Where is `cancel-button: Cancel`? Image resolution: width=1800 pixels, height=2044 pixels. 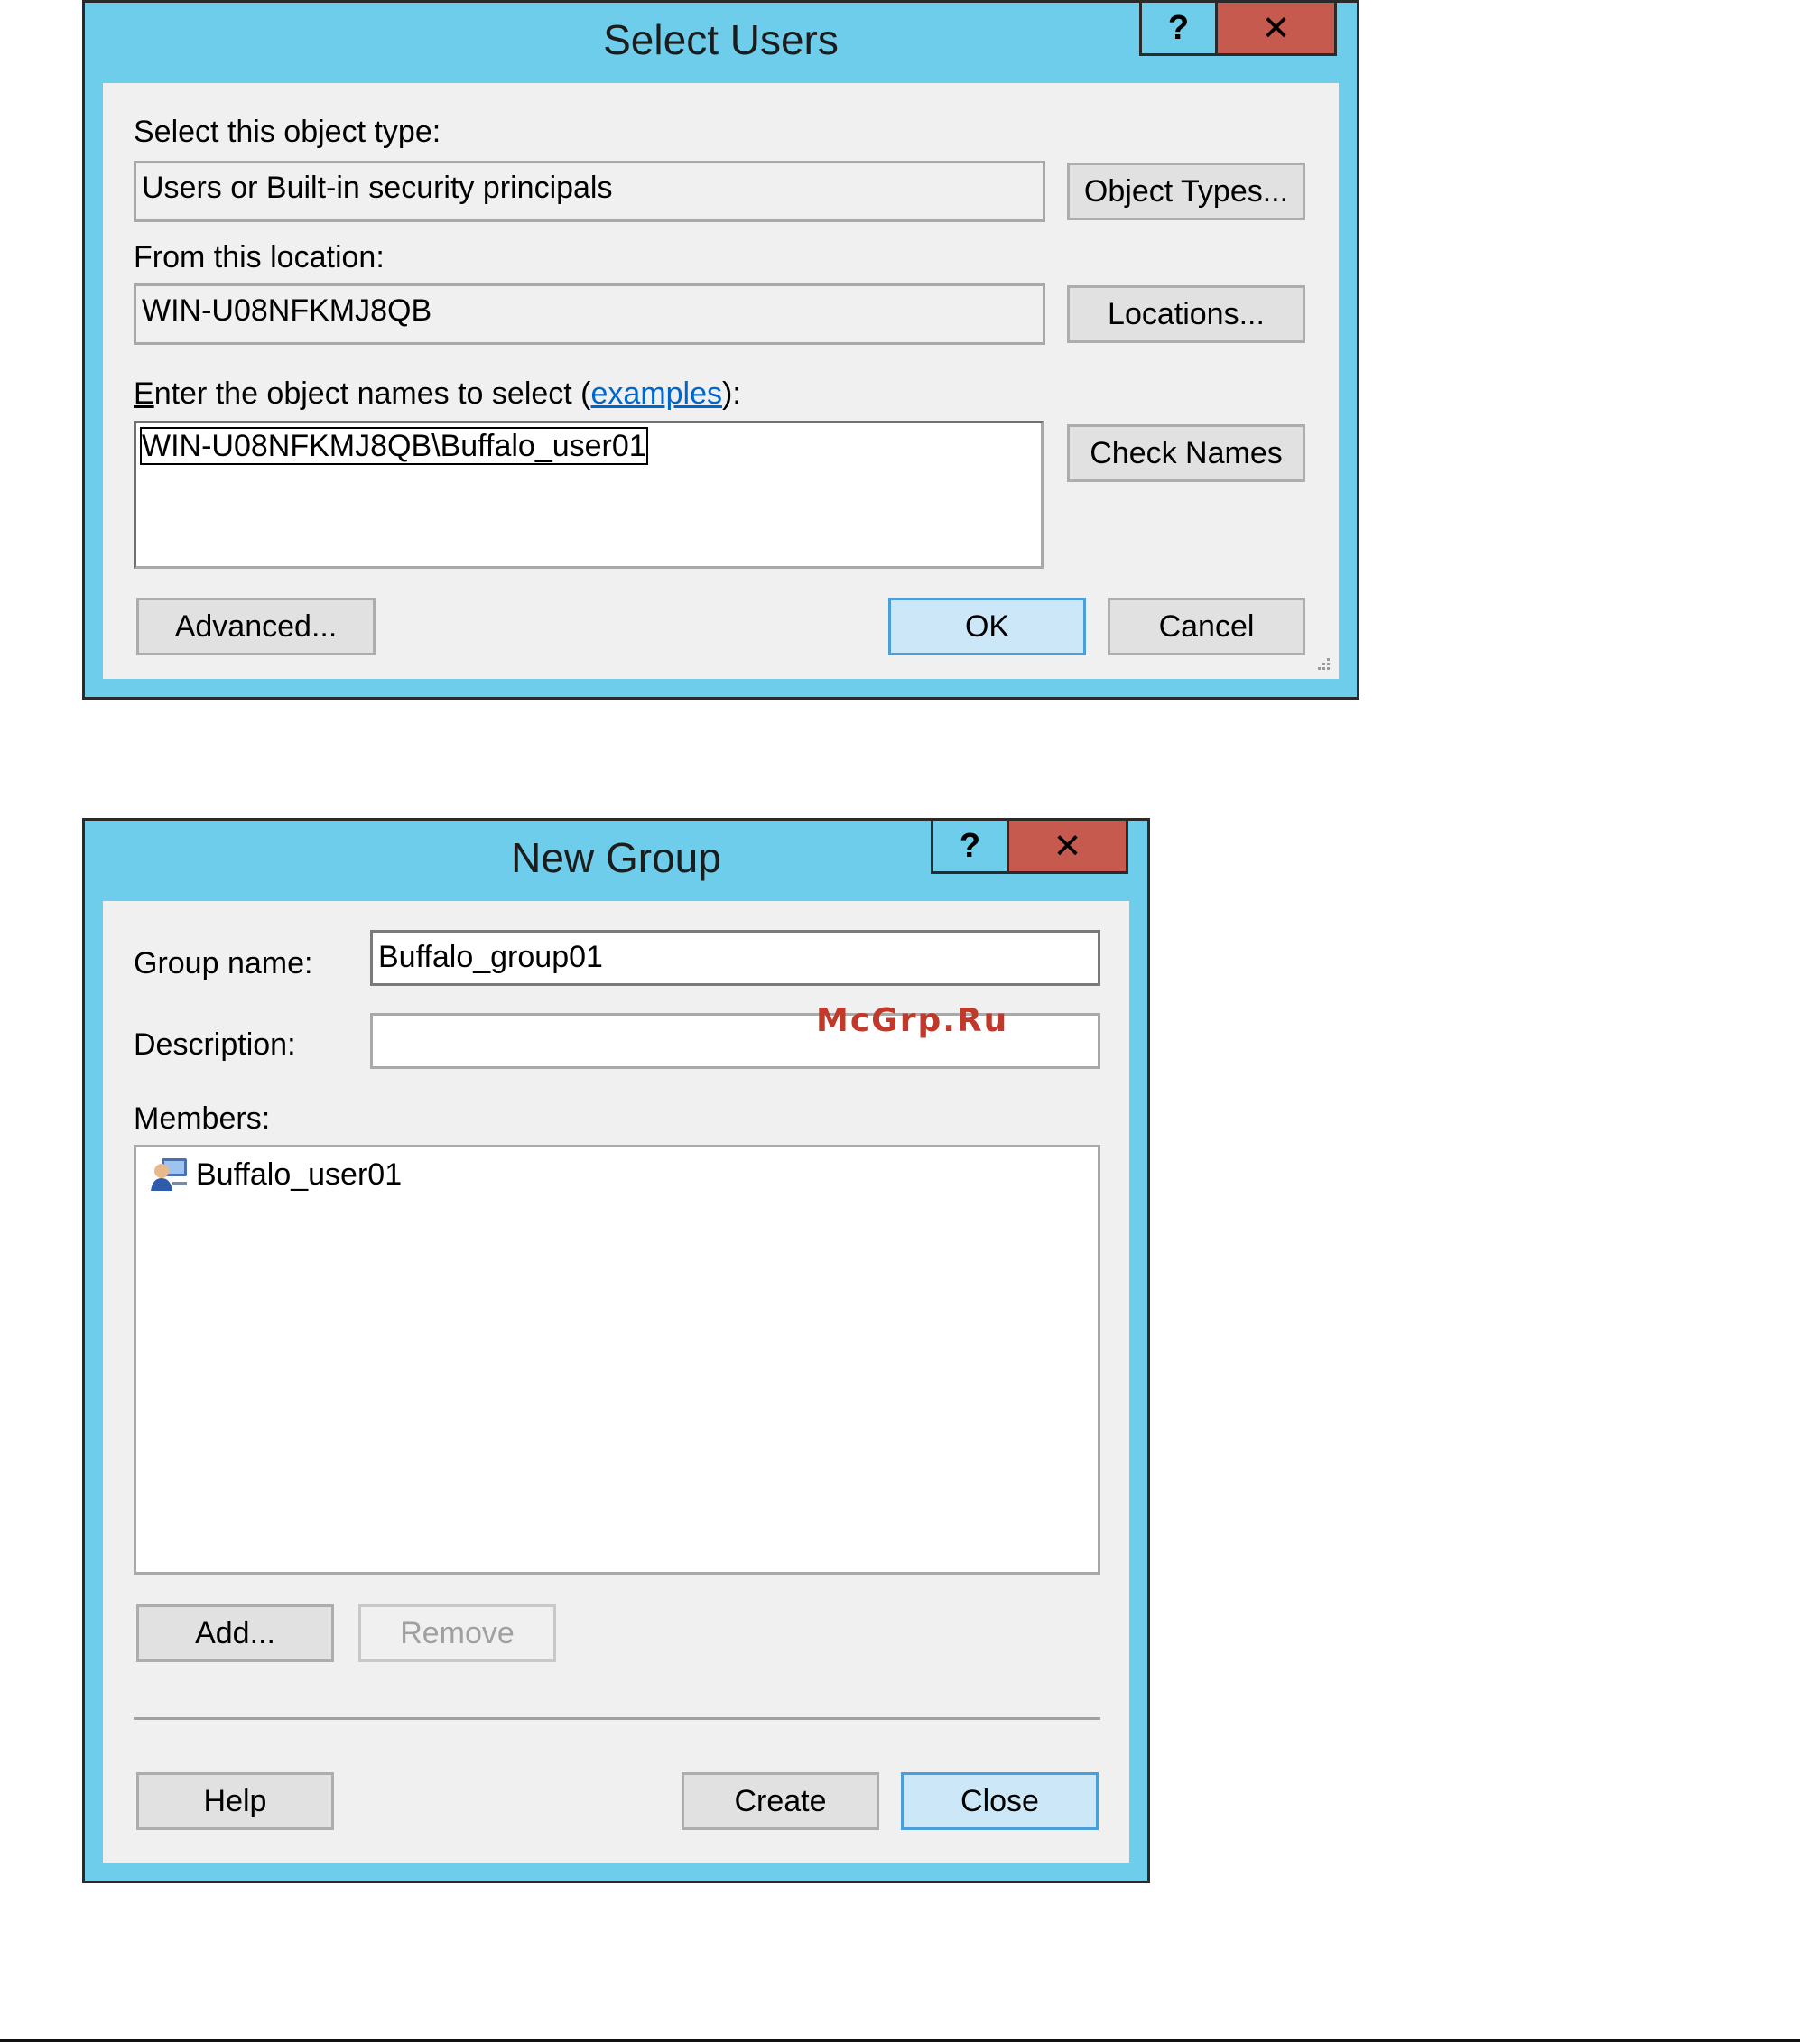
cancel-button: Cancel is located at coordinates (1206, 627).